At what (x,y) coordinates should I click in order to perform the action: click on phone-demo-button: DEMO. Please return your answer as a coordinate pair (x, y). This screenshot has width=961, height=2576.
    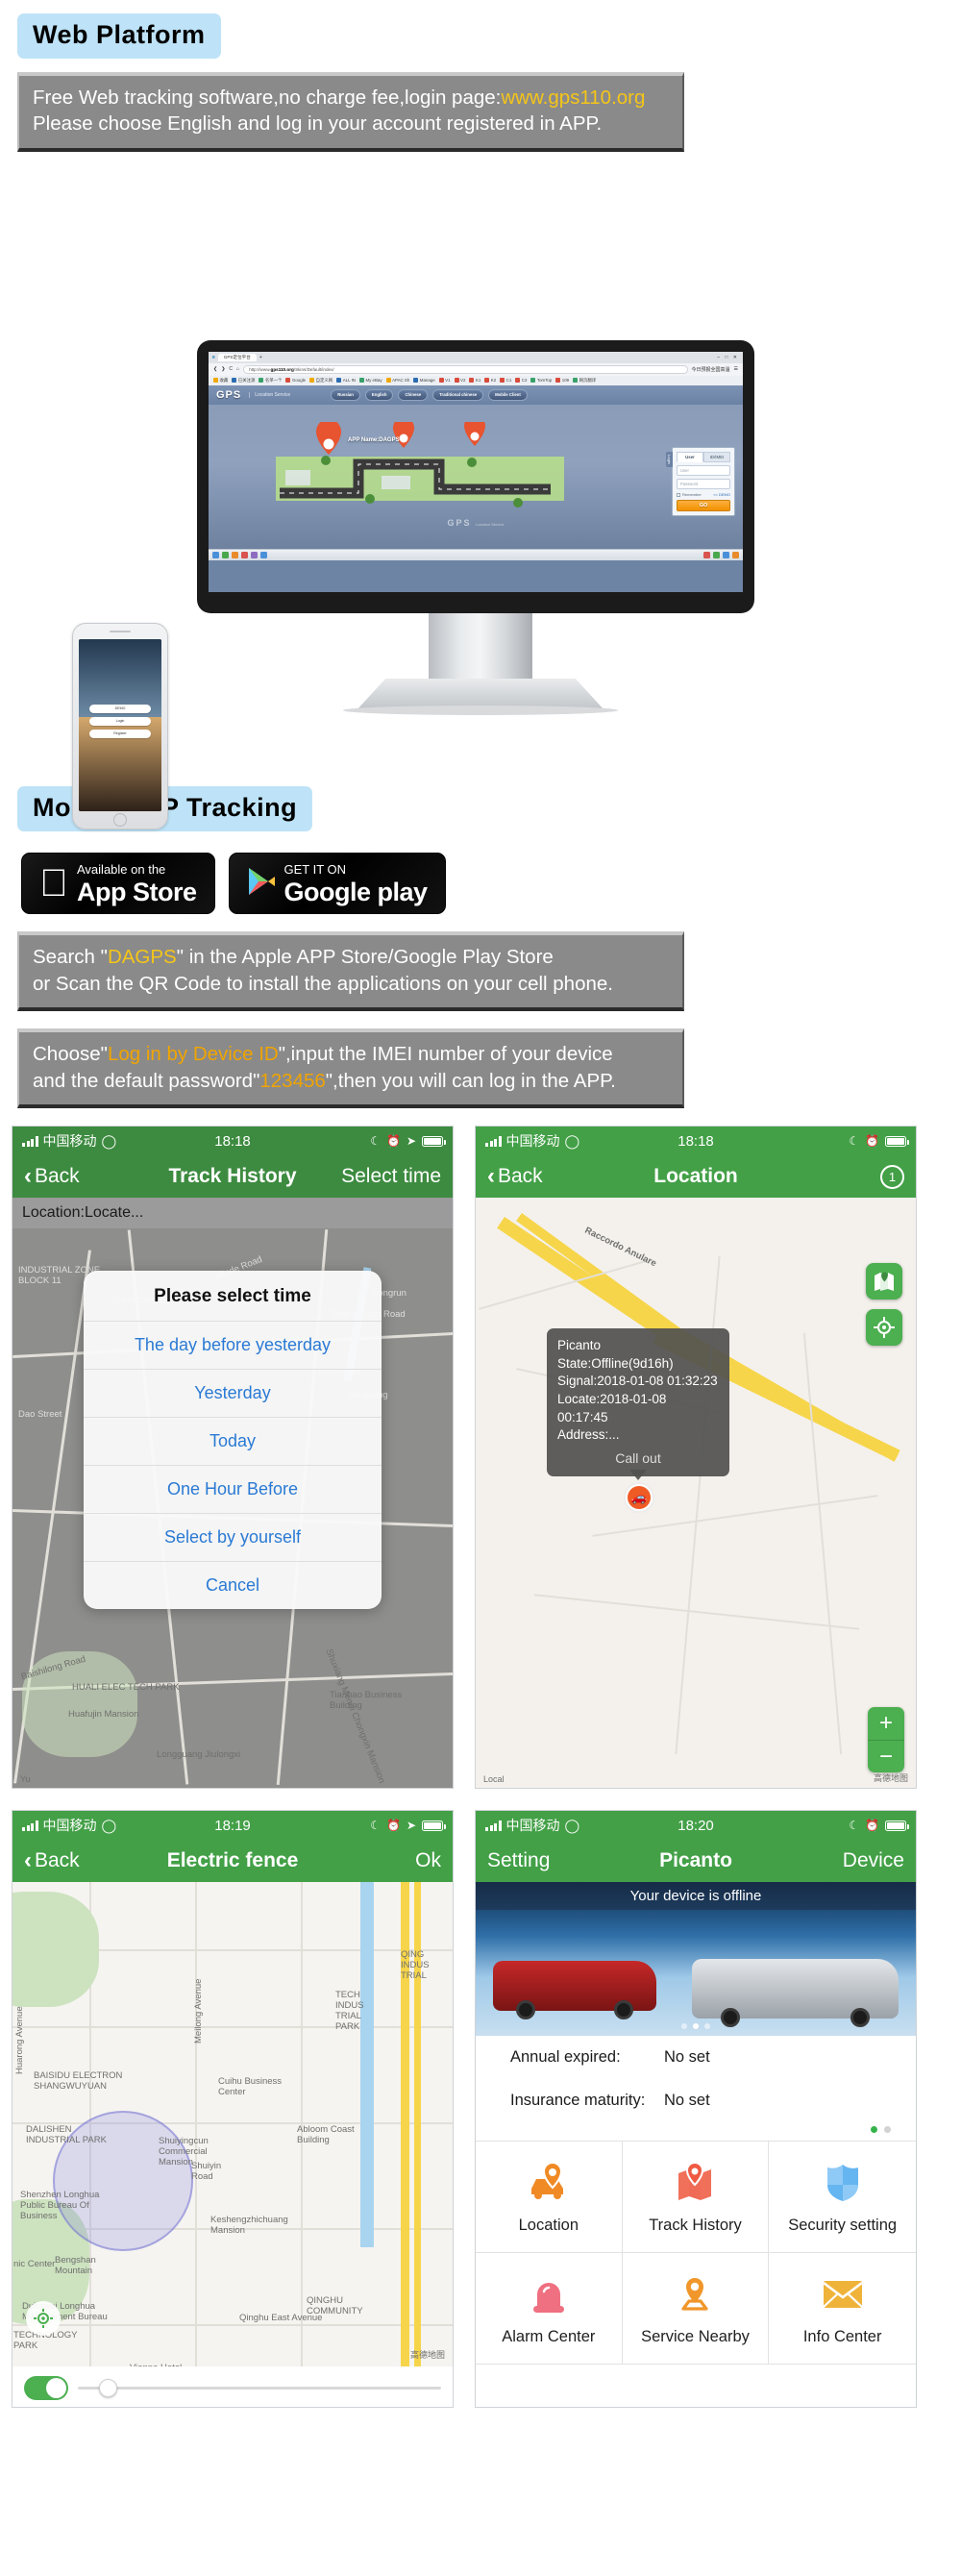
    Looking at the image, I should click on (120, 709).